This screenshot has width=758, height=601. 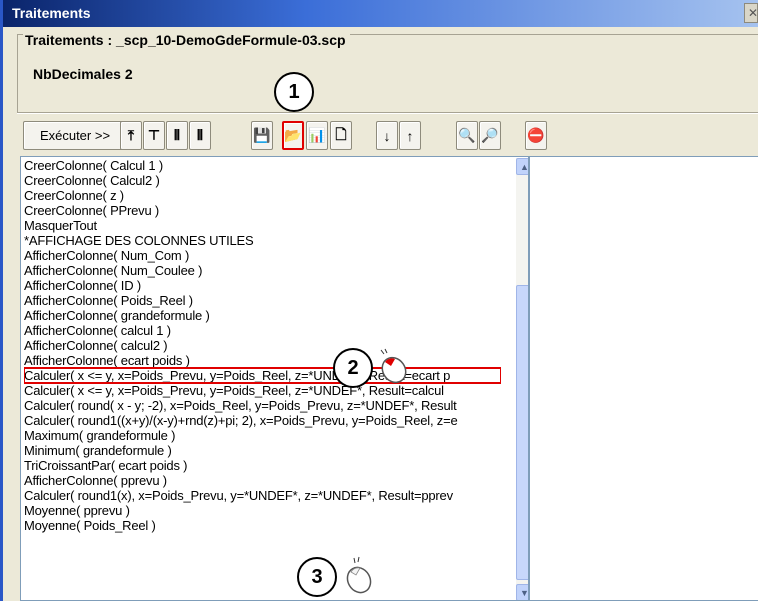 What do you see at coordinates (262, 435) in the screenshot?
I see `script-line: Maximum( grandeformule )` at bounding box center [262, 435].